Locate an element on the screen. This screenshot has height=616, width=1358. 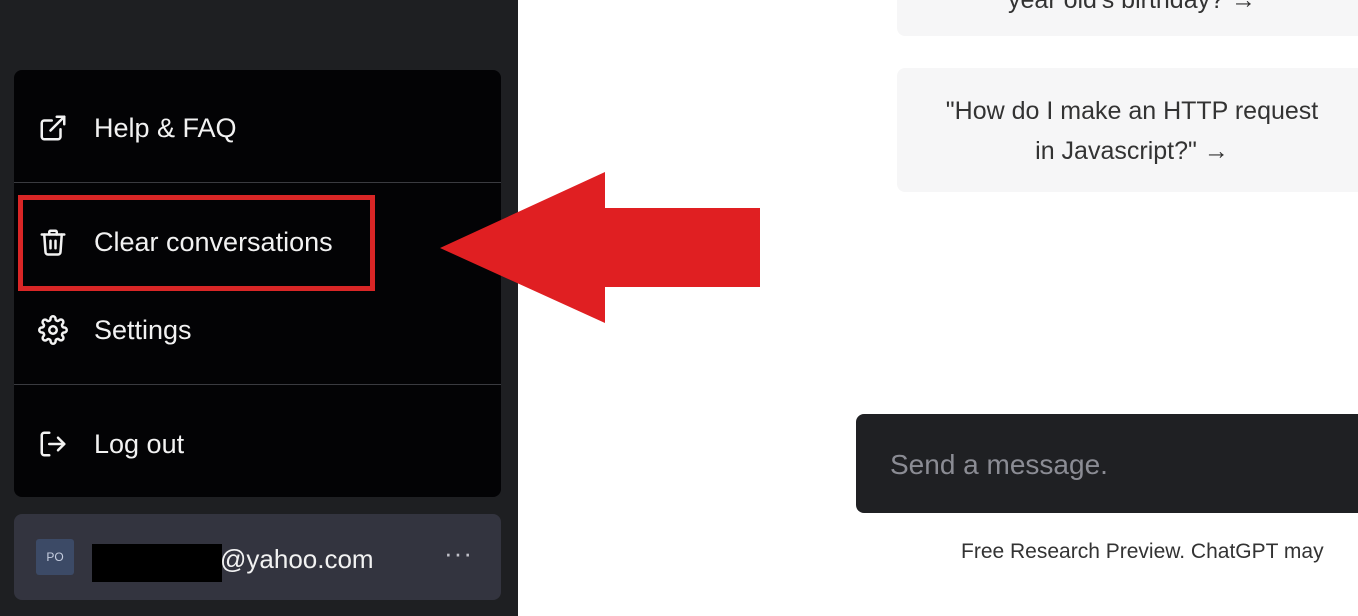
redacted-email-block is located at coordinates (157, 563).